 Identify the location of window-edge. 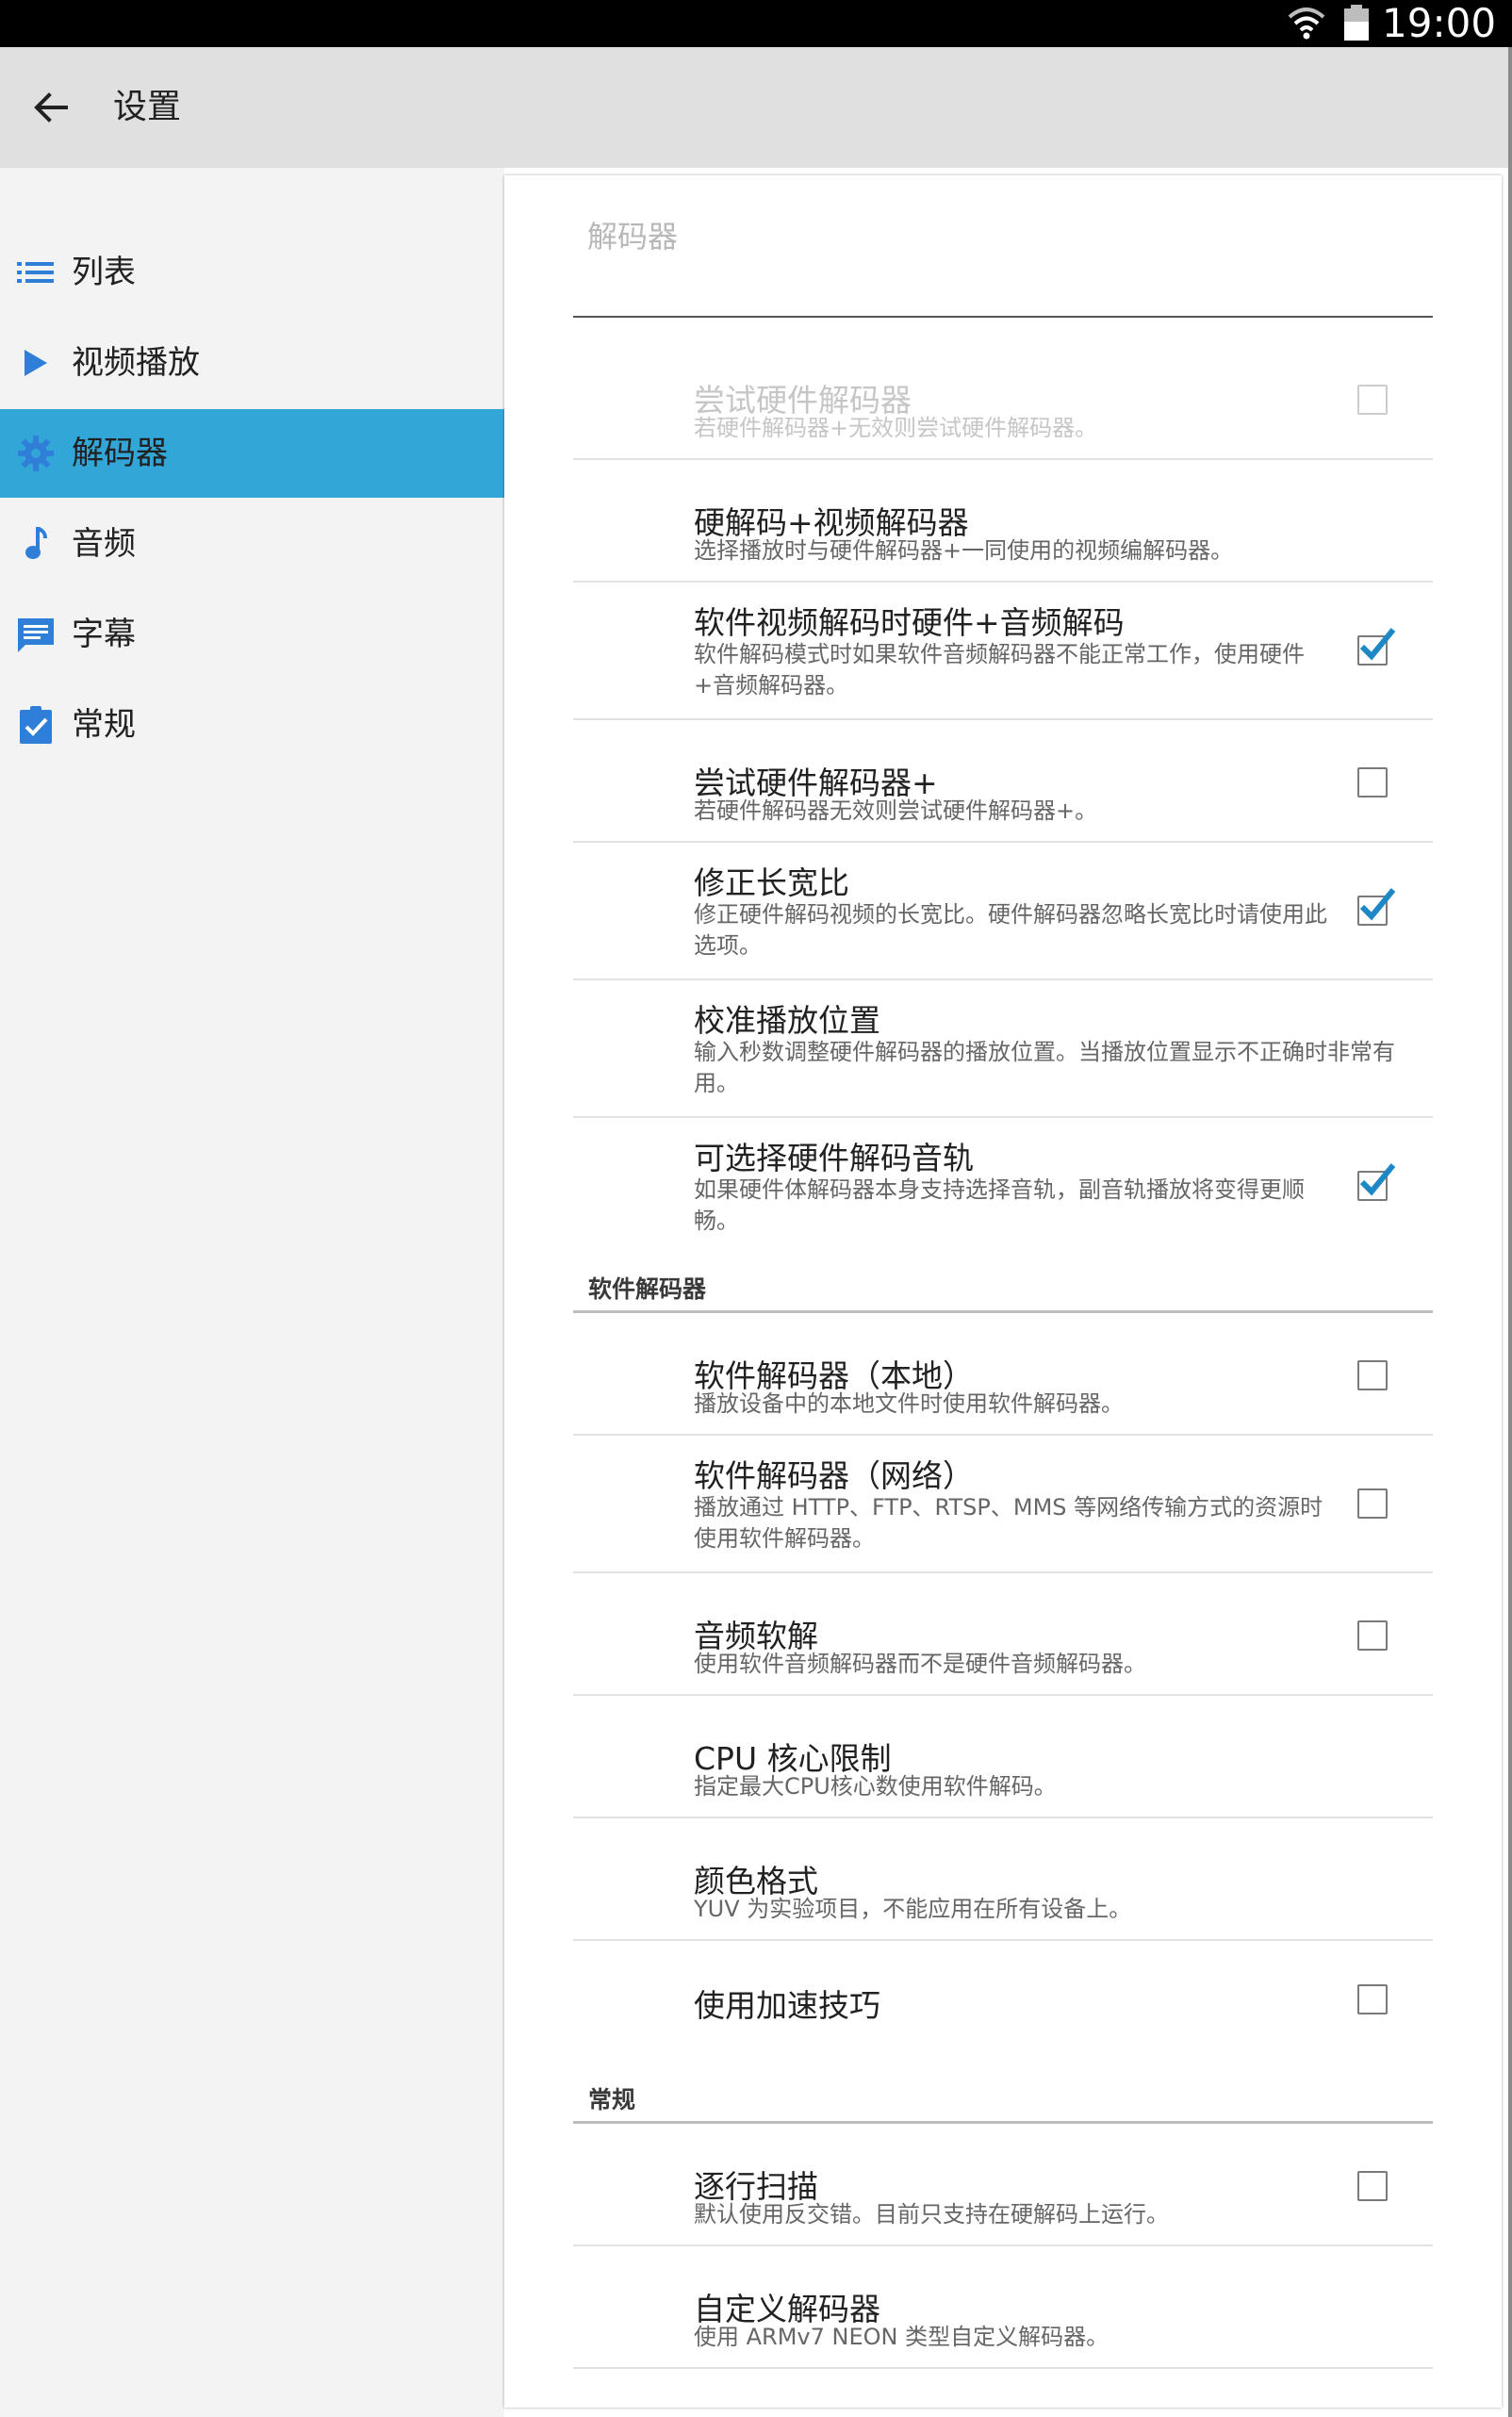
(1510, 1232).